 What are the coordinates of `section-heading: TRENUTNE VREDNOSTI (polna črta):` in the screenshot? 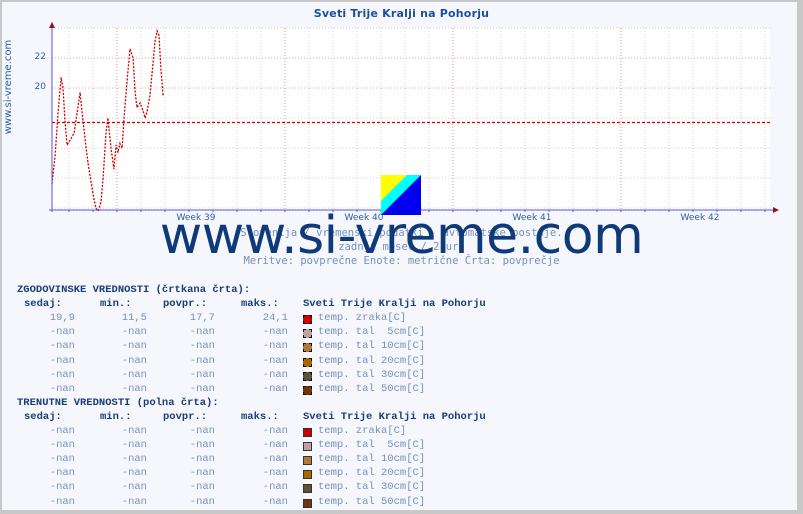 It's located at (118, 402).